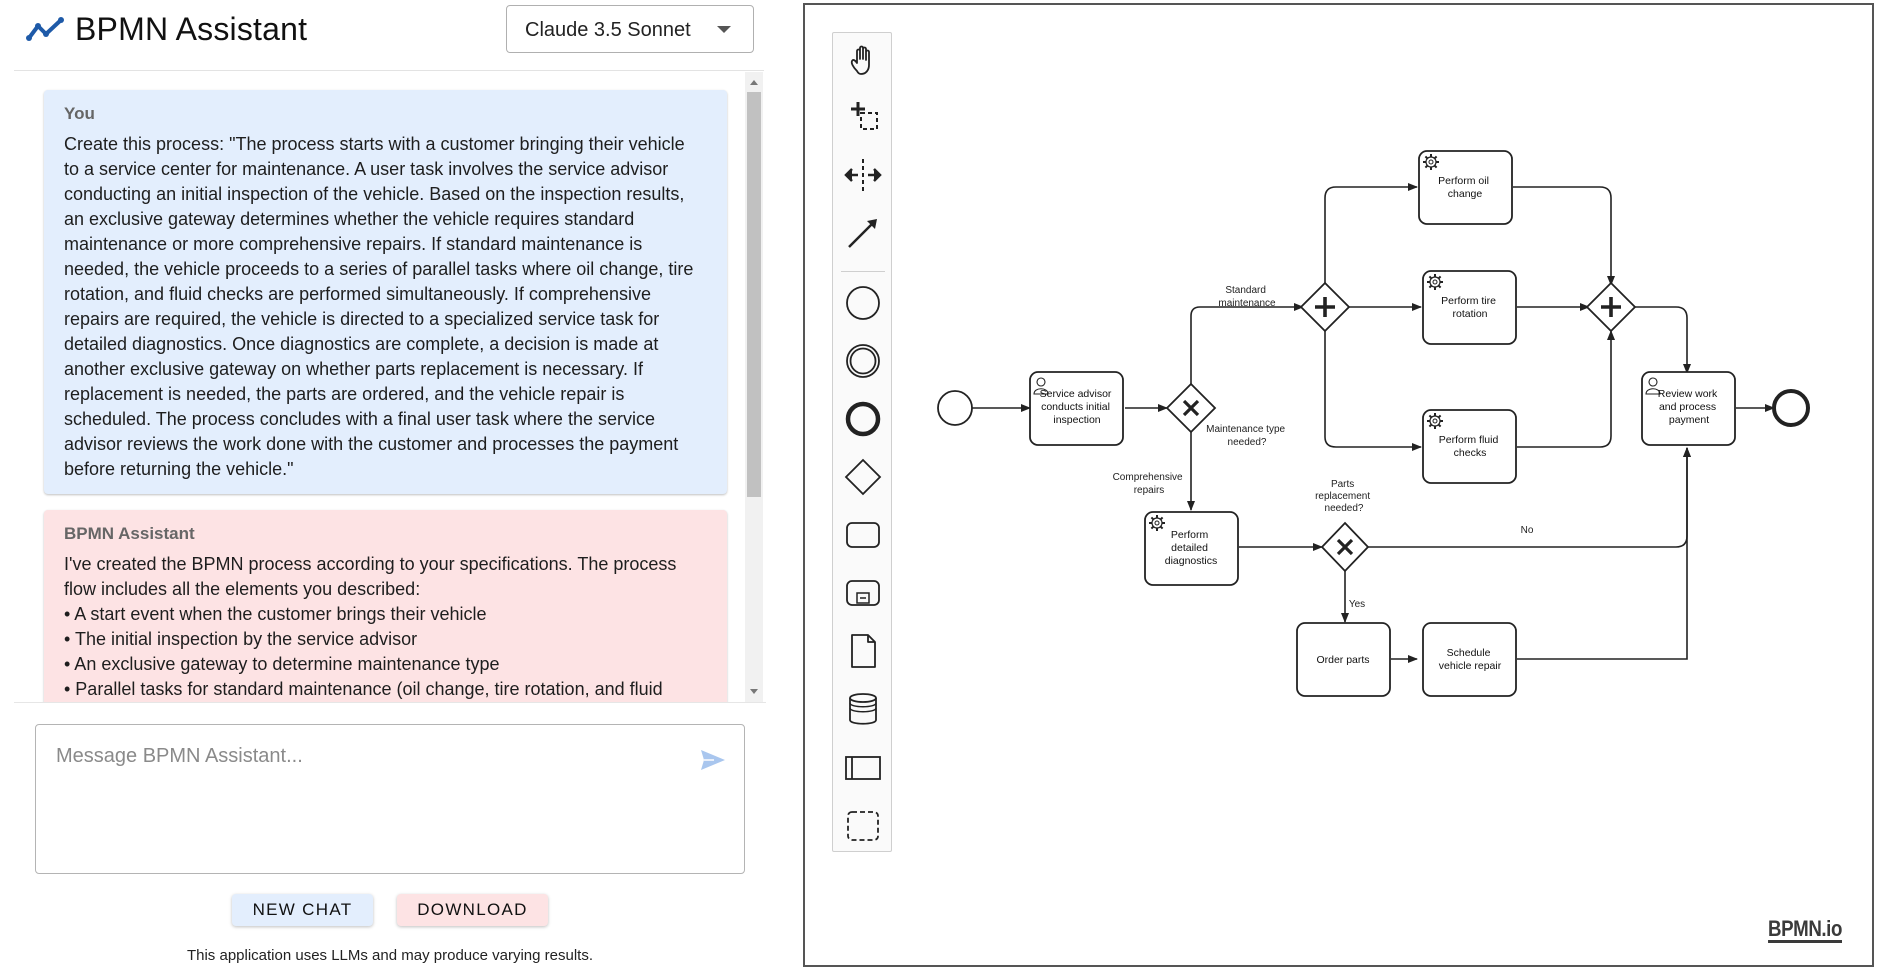 This screenshot has width=1878, height=972. What do you see at coordinates (389, 35) in the screenshot?
I see `app-header: BPMN Assistant Claude 3.5 Sonnet` at bounding box center [389, 35].